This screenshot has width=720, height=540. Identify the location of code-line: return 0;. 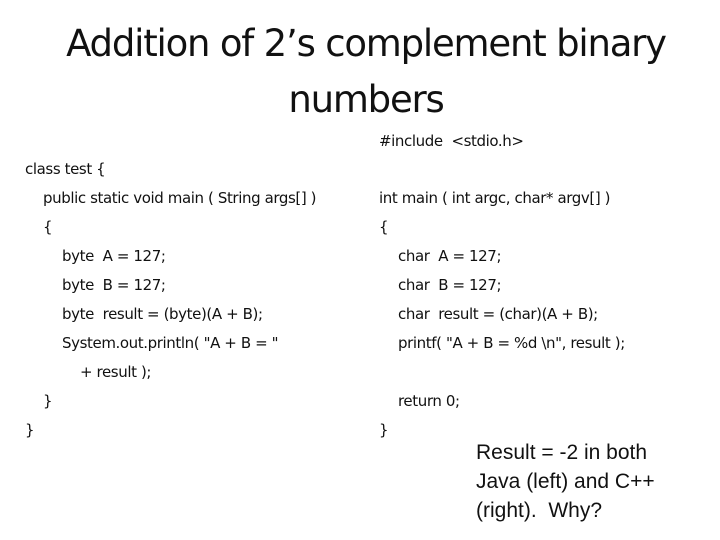
(429, 401).